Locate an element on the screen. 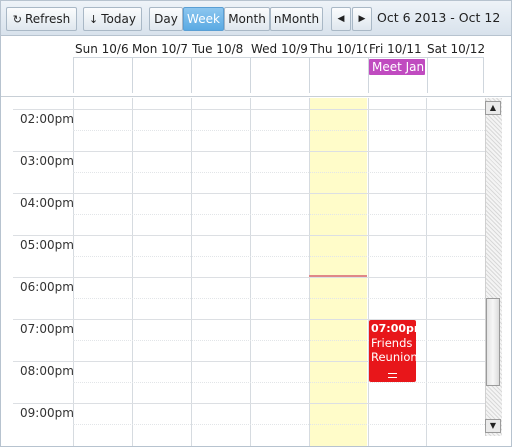 The width and height of the screenshot is (512, 447). view-nmonth-button: nMonth is located at coordinates (296, 19).